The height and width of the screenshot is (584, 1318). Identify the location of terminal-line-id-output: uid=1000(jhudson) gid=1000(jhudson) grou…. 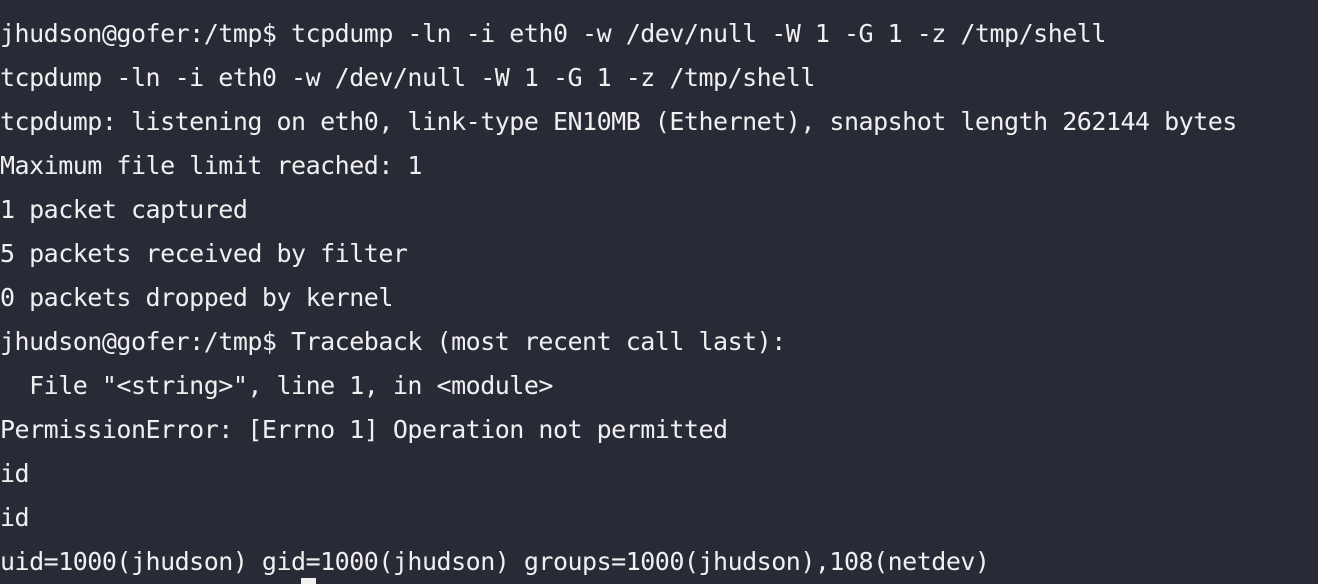
(495, 561).